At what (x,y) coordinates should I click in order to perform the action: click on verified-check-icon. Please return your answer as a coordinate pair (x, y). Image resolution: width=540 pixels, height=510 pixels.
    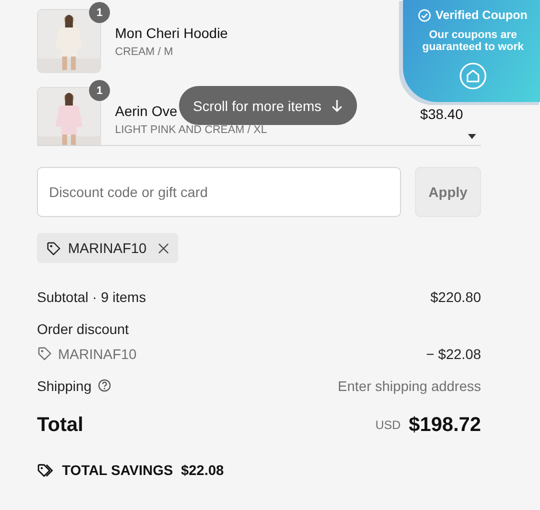
    Looking at the image, I should click on (425, 15).